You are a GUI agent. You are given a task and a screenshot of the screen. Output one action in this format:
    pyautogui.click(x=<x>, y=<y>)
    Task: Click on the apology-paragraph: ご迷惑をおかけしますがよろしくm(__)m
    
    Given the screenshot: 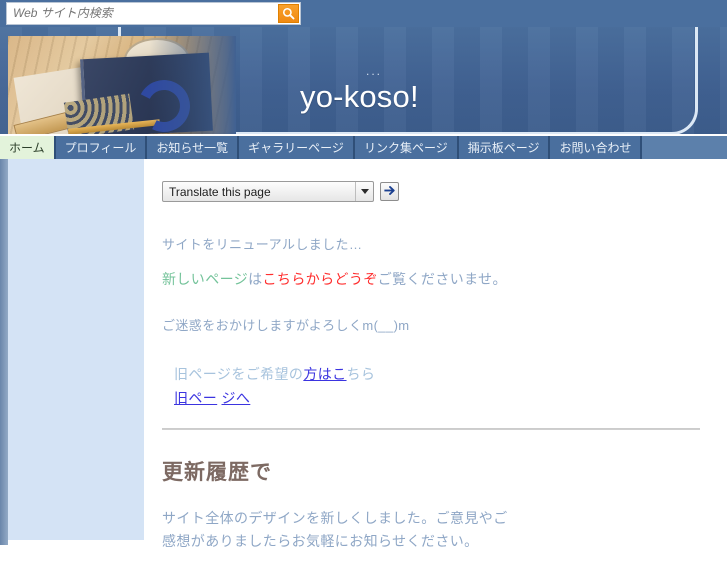 What is the action you would take?
    pyautogui.click(x=286, y=325)
    